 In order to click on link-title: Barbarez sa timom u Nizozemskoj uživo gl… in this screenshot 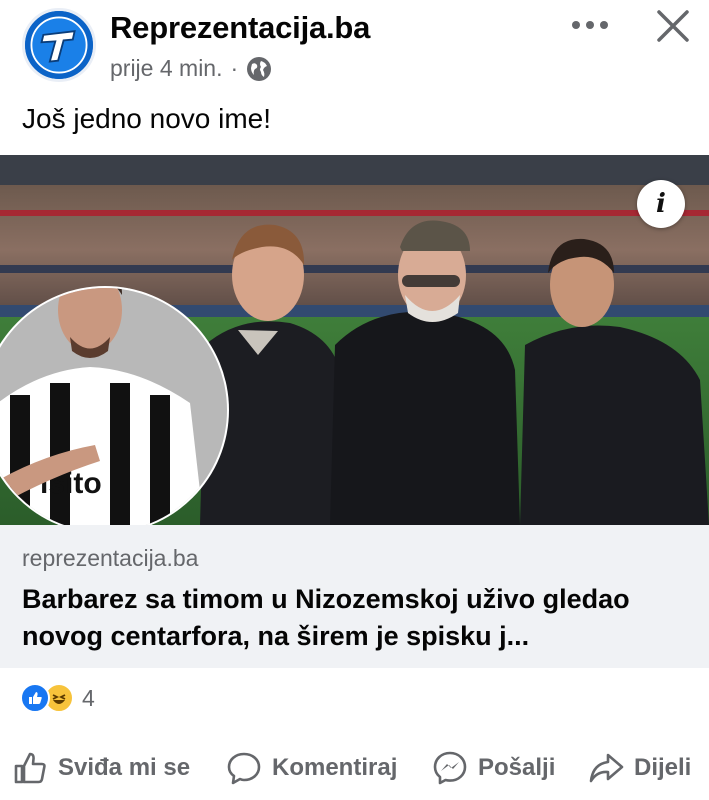, I will do `click(357, 618)`.